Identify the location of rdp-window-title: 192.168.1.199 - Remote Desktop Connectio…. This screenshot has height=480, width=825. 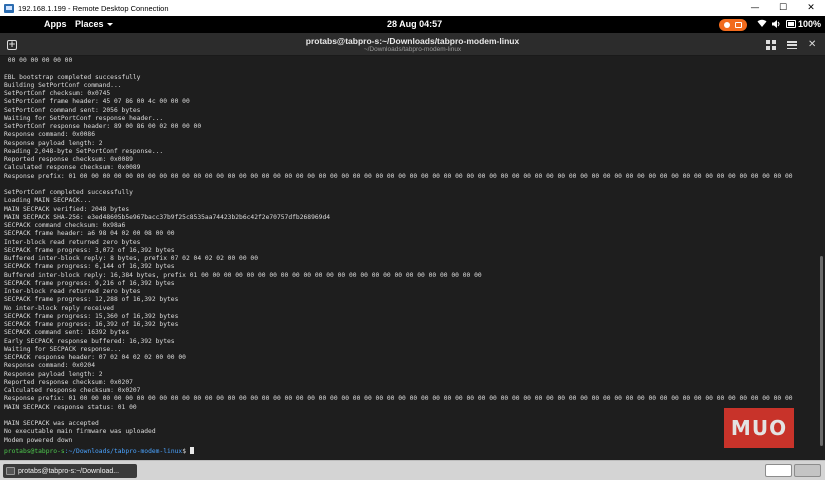
(93, 8).